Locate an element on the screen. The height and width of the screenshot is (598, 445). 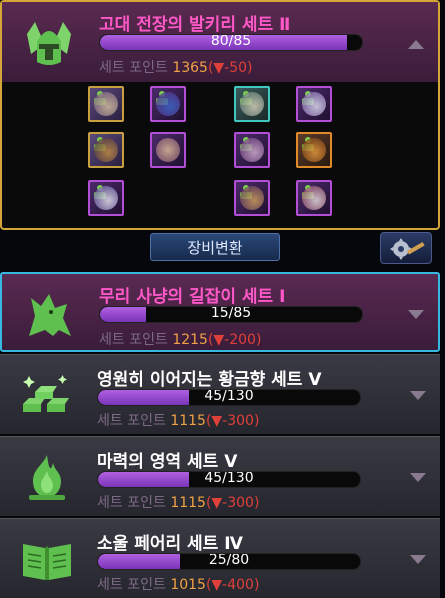
set-panel: 무리 사냥의 길잡이 세트 Ⅰ 15/85 세트 포인트 1215(▼-200) is located at coordinates (220, 312).